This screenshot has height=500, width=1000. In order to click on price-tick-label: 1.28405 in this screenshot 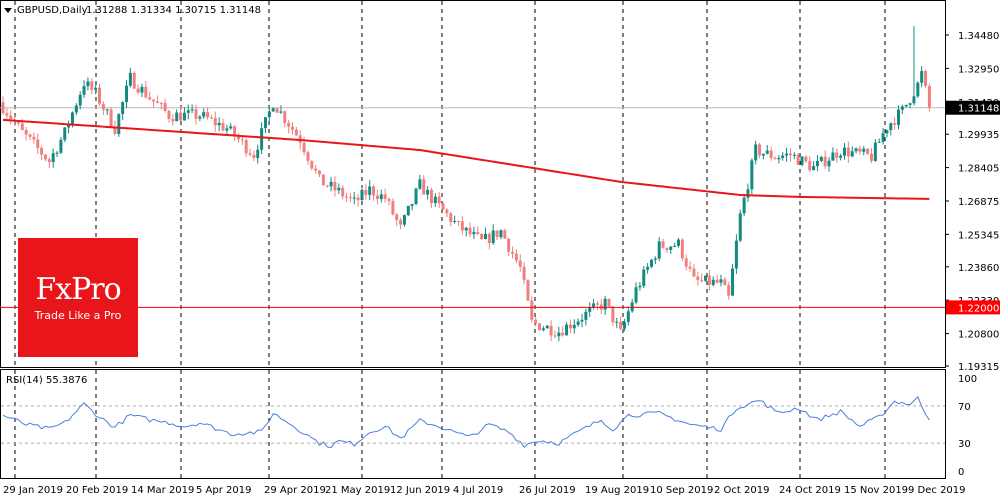, I will do `click(978, 169)`.